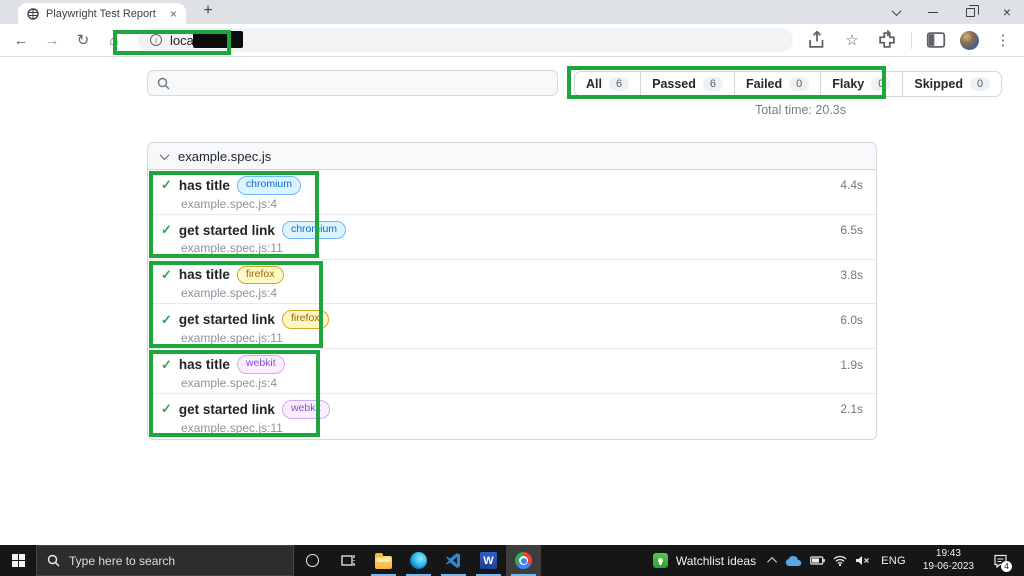  I want to click on tab-title: Playwright Test Report, so click(101, 13).